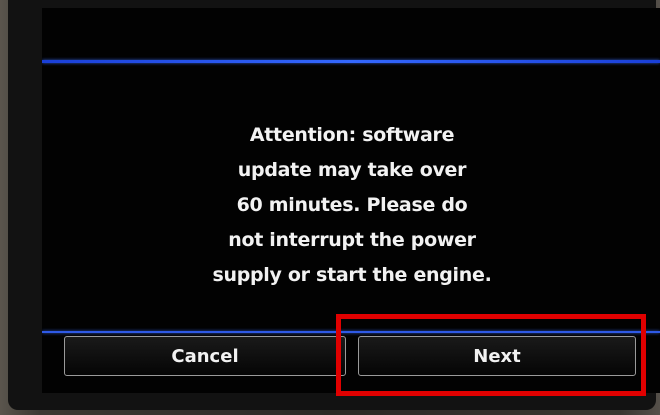 The image size is (660, 415). Describe the element at coordinates (205, 356) in the screenshot. I see `cancel-button: Cancel` at that location.